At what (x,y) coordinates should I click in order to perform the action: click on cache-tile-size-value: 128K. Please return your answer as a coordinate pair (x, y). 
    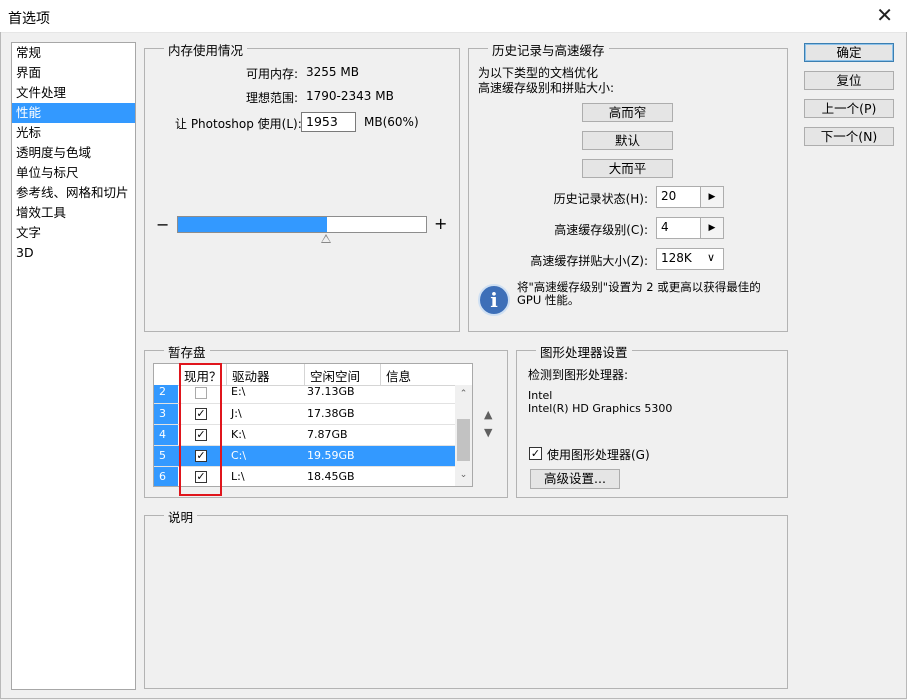
    Looking at the image, I should click on (676, 258).